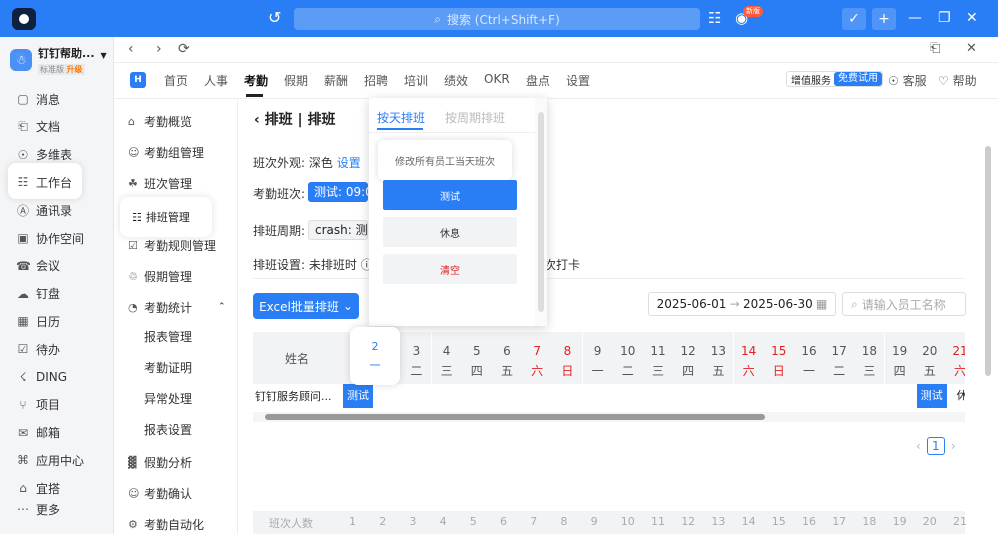 This screenshot has height=534, width=998. What do you see at coordinates (839, 358) in the screenshot?
I see `day-header: 17 二` at bounding box center [839, 358].